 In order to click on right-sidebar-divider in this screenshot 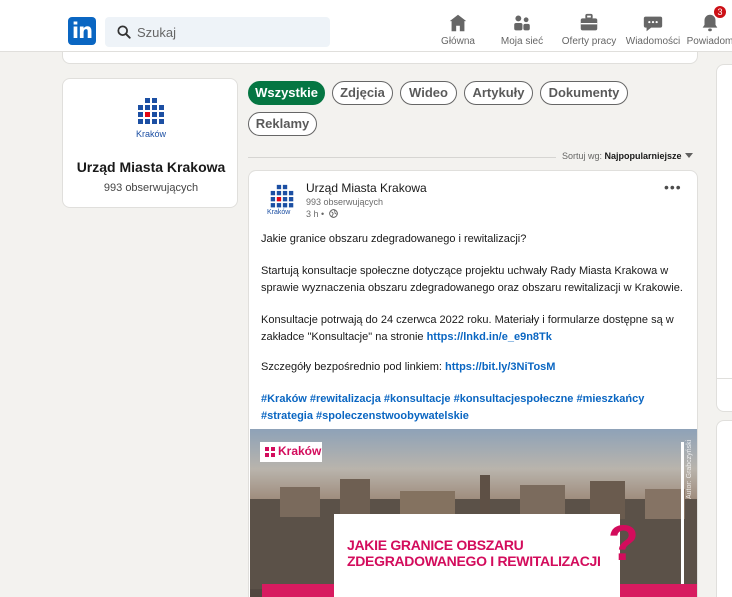, I will do `click(724, 378)`.